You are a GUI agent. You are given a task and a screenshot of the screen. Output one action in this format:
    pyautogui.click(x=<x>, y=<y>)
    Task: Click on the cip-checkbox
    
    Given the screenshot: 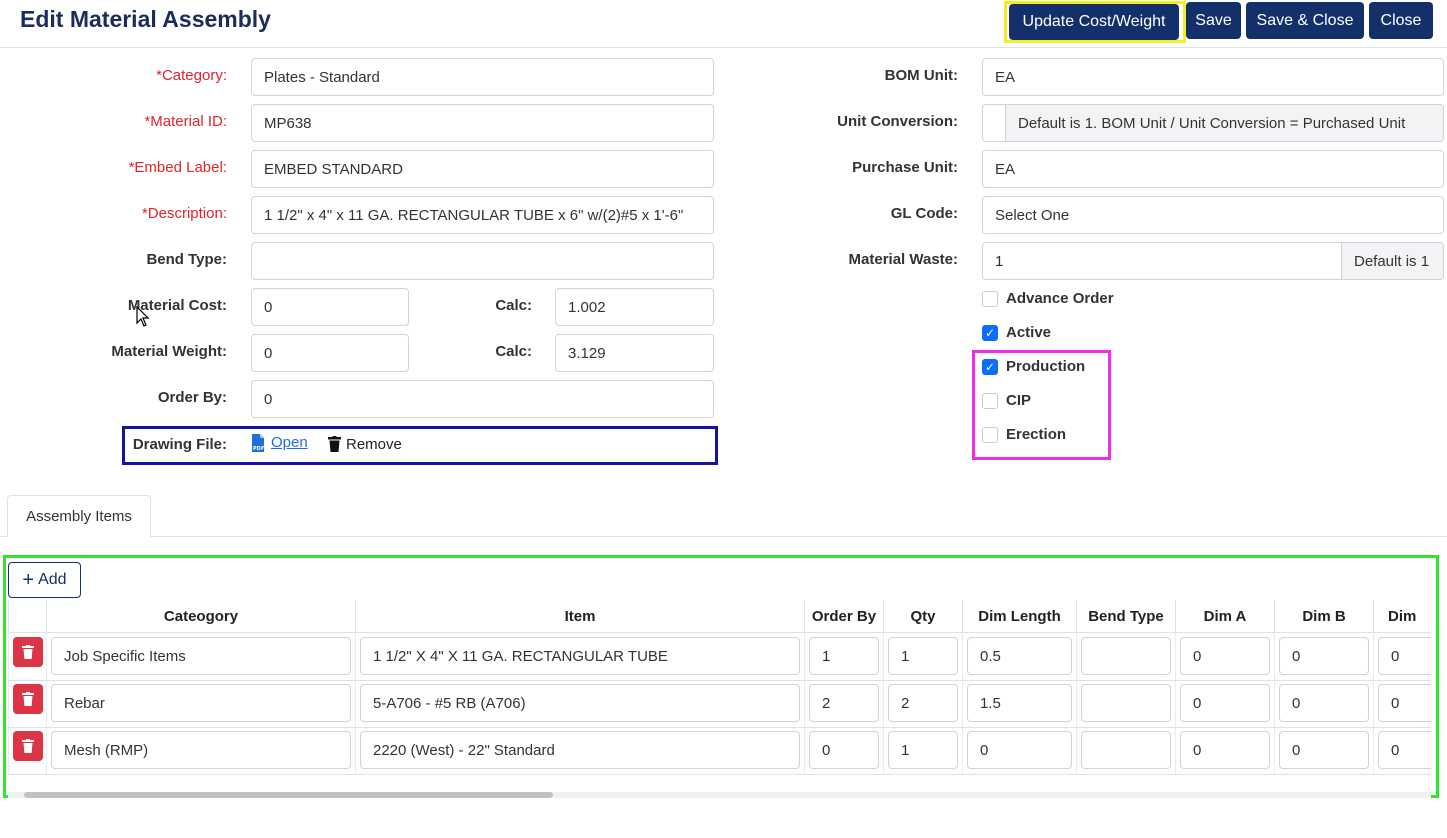 What is the action you would take?
    pyautogui.click(x=990, y=401)
    